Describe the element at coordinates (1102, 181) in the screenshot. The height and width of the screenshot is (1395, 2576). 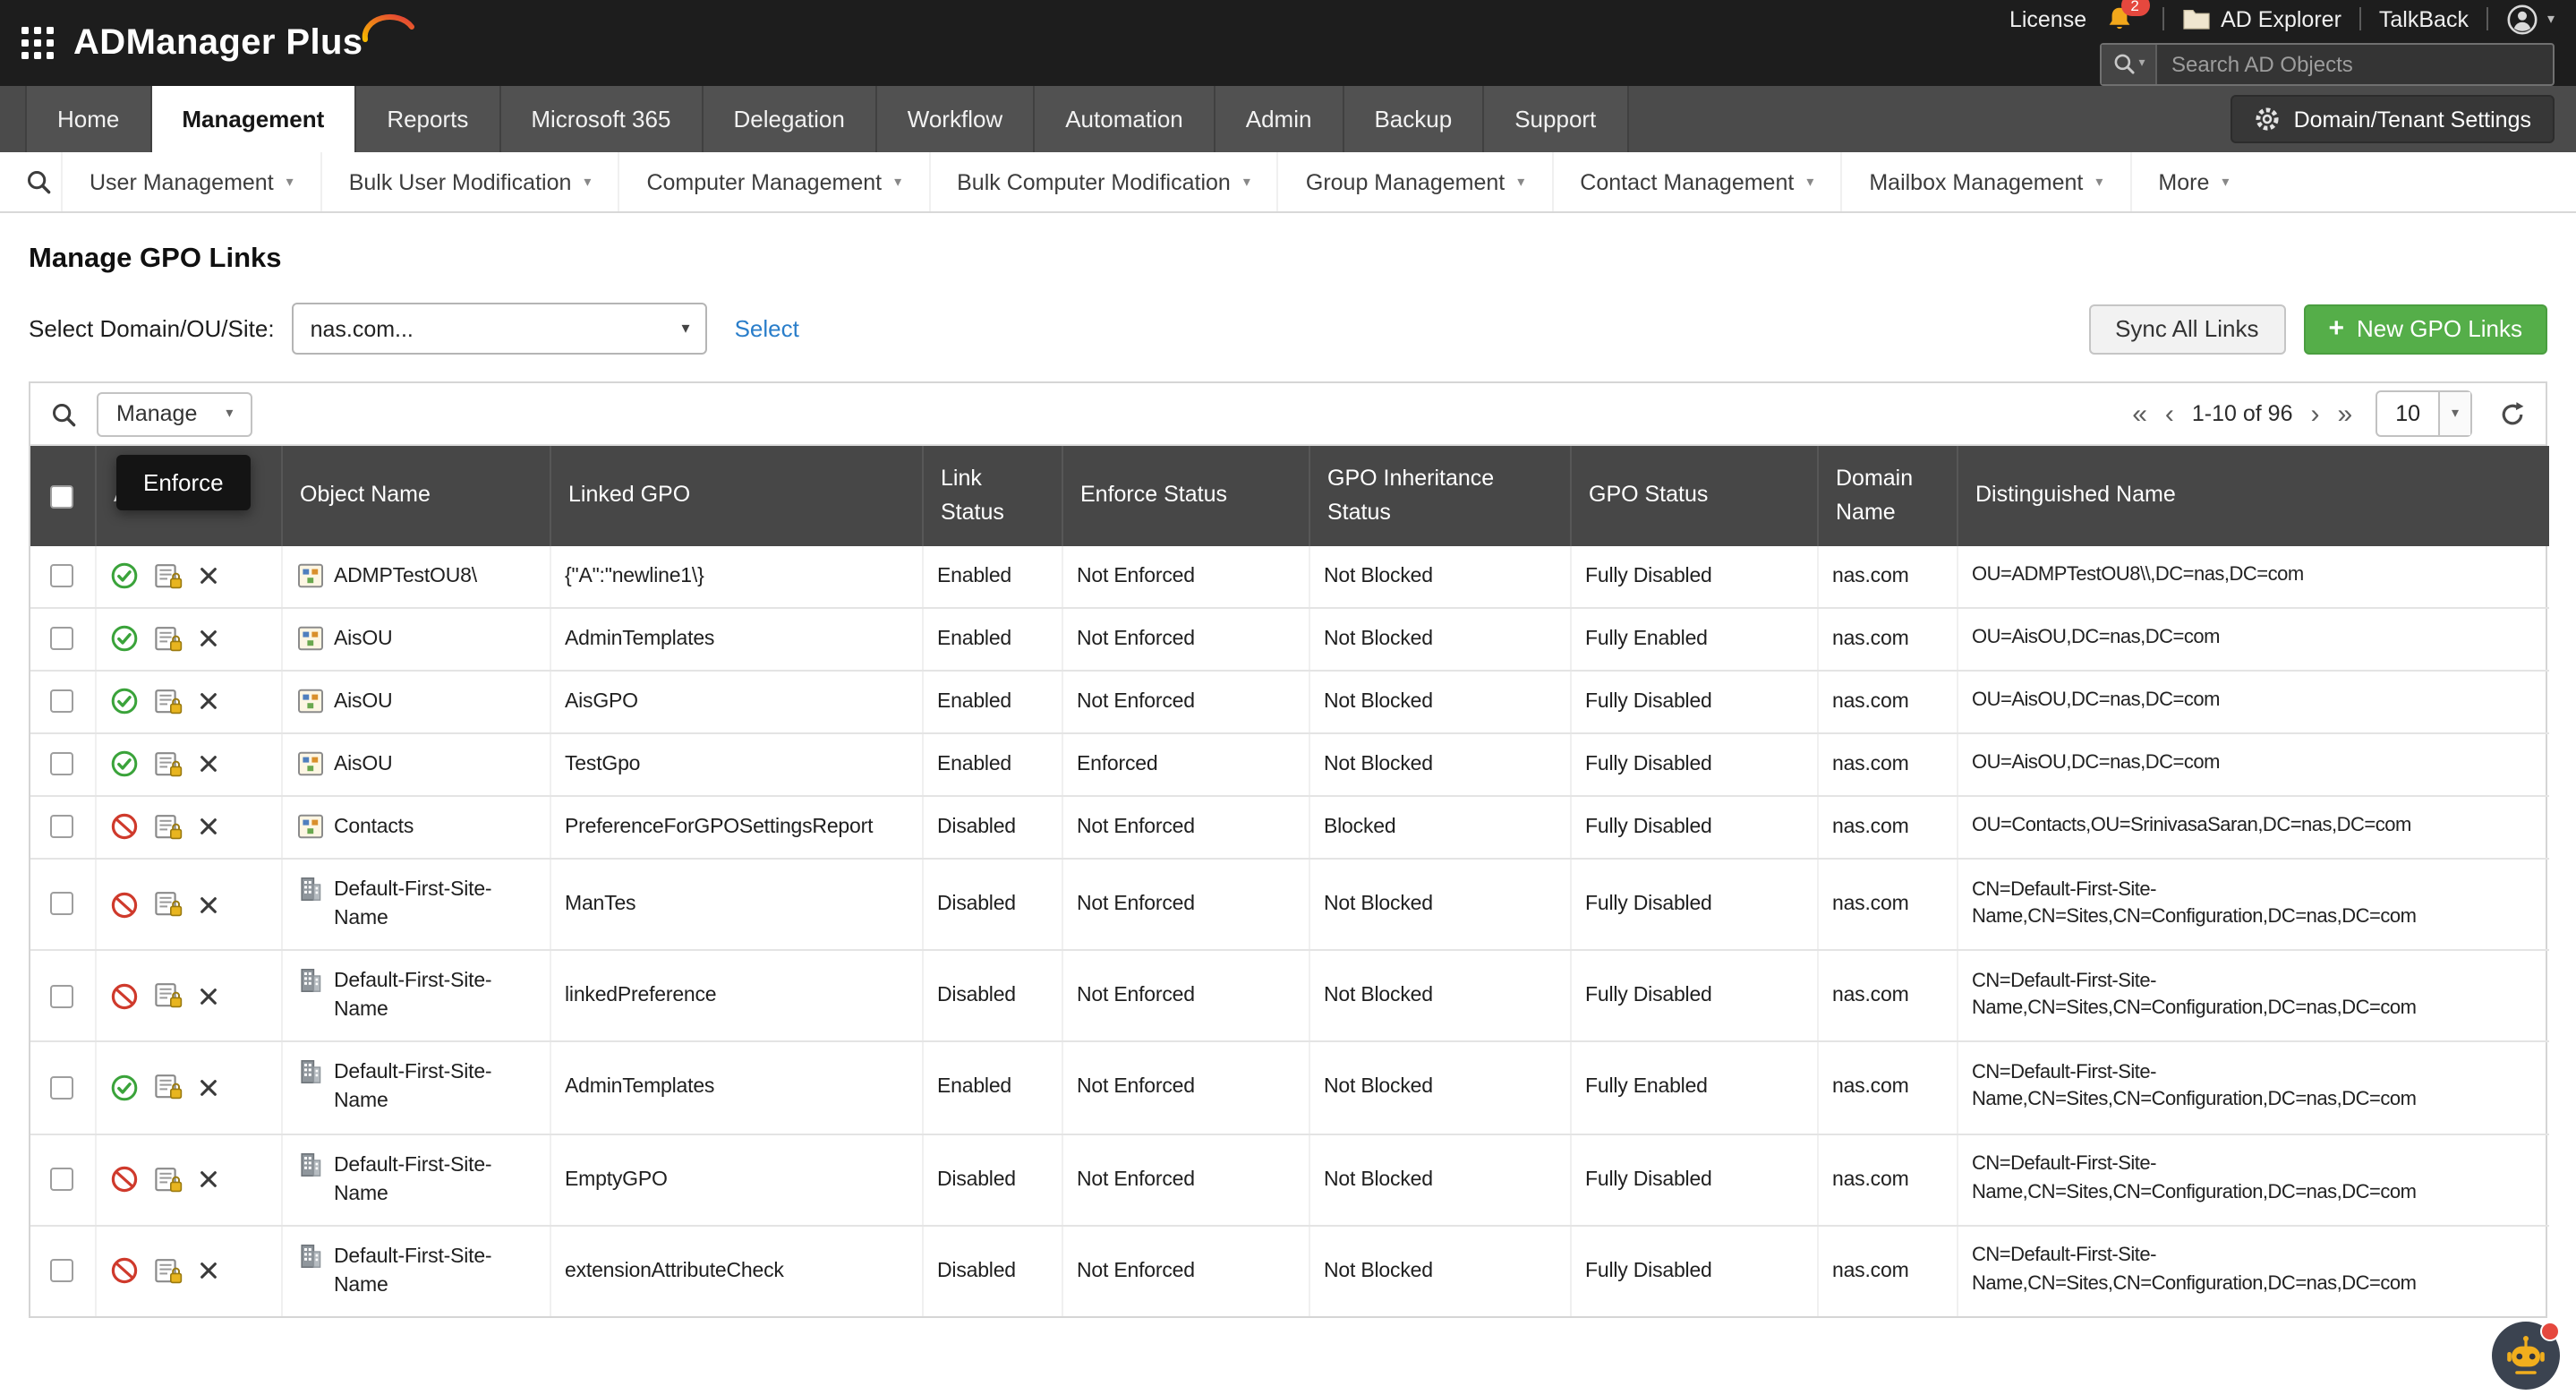
I see `subnav-item-bulk-computer-modification: Bulk Computer Modification ▾` at that location.